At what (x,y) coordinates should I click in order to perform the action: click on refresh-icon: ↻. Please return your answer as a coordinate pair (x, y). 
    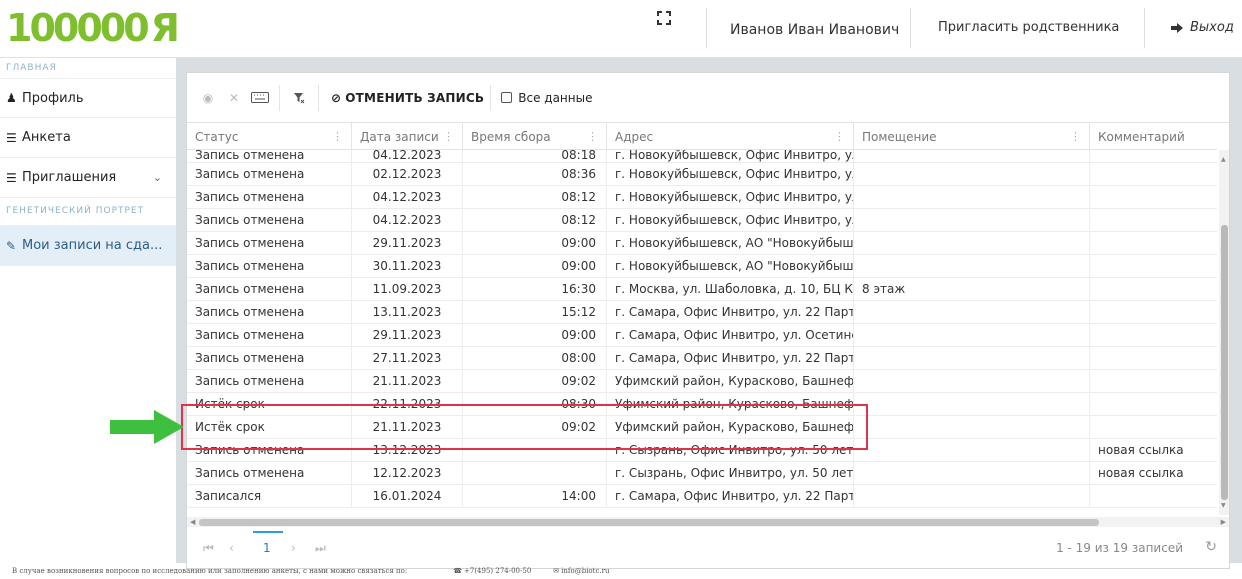
    Looking at the image, I should click on (1211, 547).